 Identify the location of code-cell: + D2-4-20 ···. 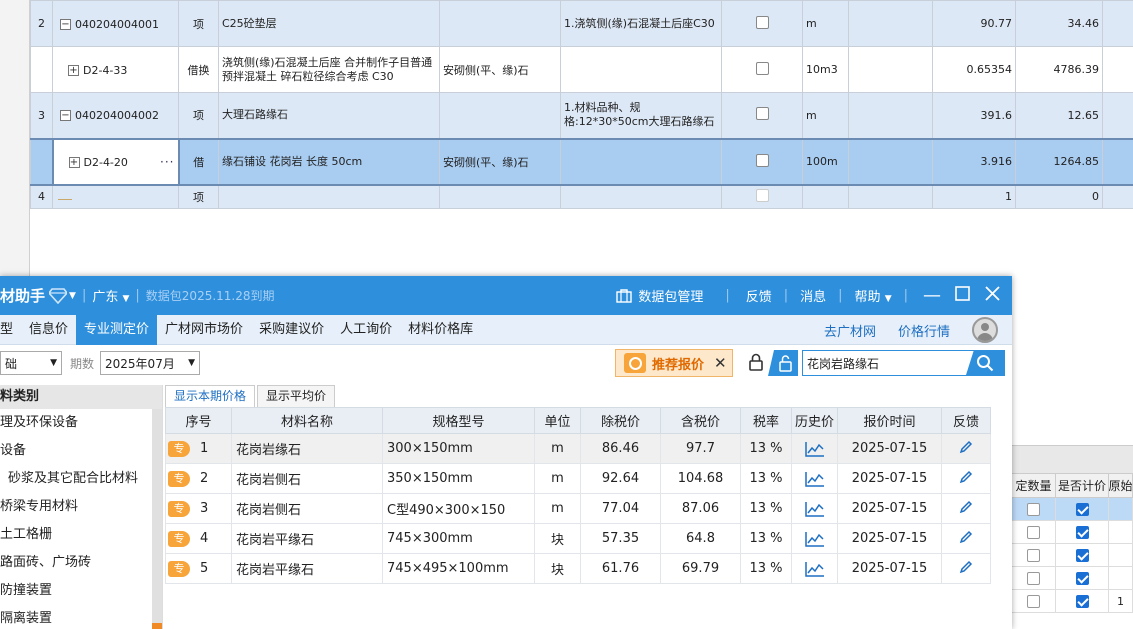
(115, 161).